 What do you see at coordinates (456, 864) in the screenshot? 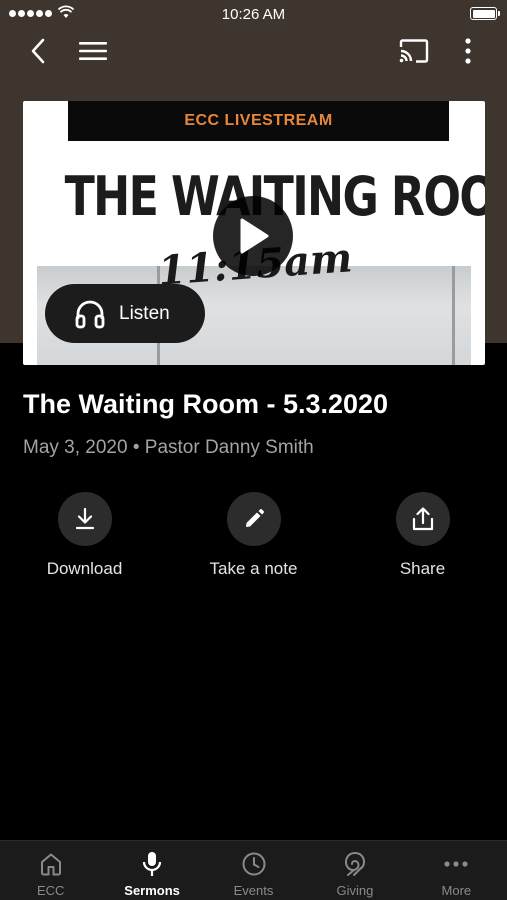
I see `more-icon` at bounding box center [456, 864].